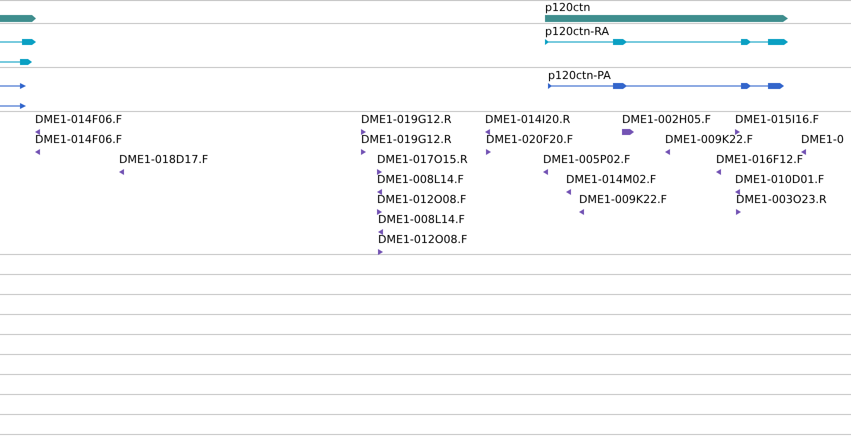 This screenshot has width=851, height=440. Describe the element at coordinates (18, 18) in the screenshot. I see `gene-bar` at that location.